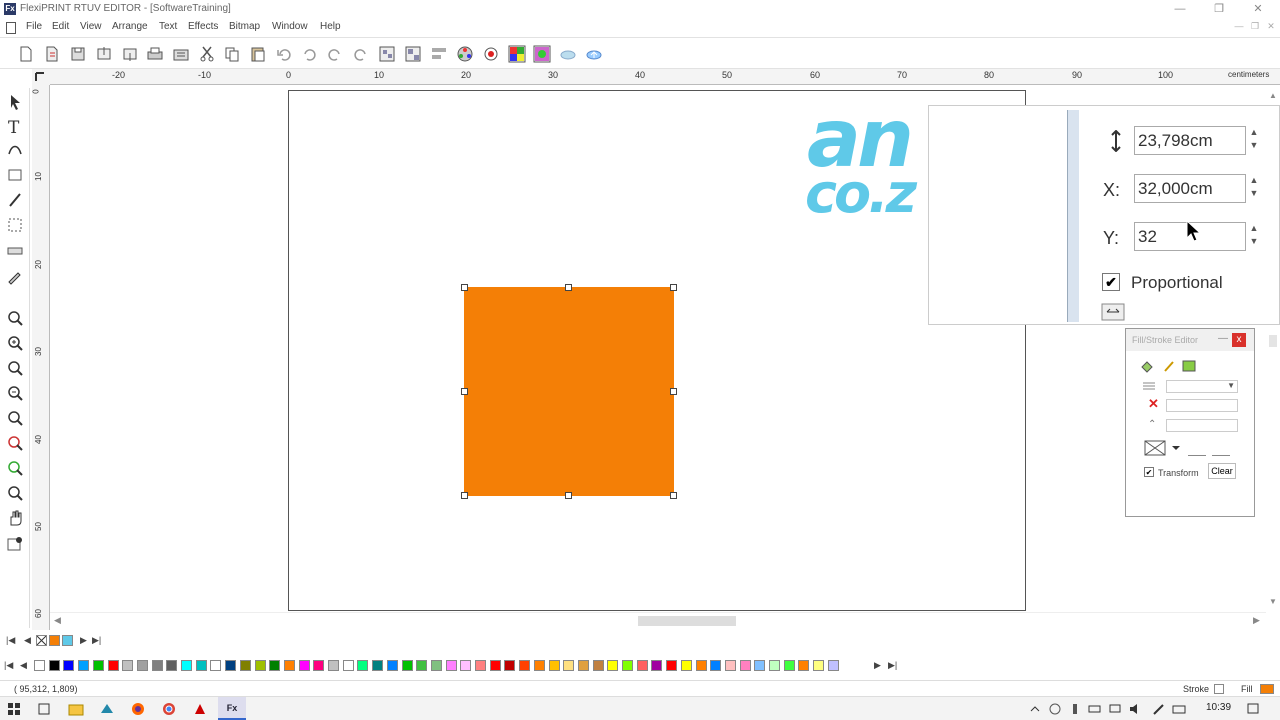 The image size is (1280, 720). What do you see at coordinates (1202, 425) in the screenshot?
I see `miter-field` at bounding box center [1202, 425].